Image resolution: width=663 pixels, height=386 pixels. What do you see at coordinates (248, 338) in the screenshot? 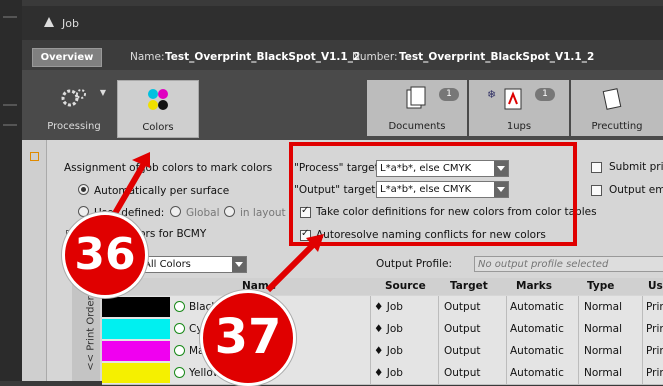
I see `callout-37: 37` at bounding box center [248, 338].